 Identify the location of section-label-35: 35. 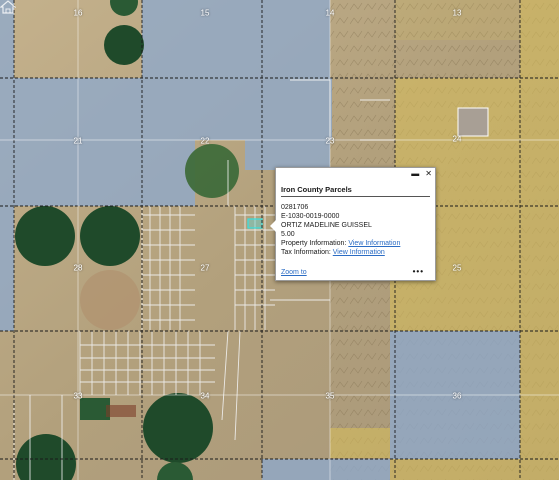
(330, 396).